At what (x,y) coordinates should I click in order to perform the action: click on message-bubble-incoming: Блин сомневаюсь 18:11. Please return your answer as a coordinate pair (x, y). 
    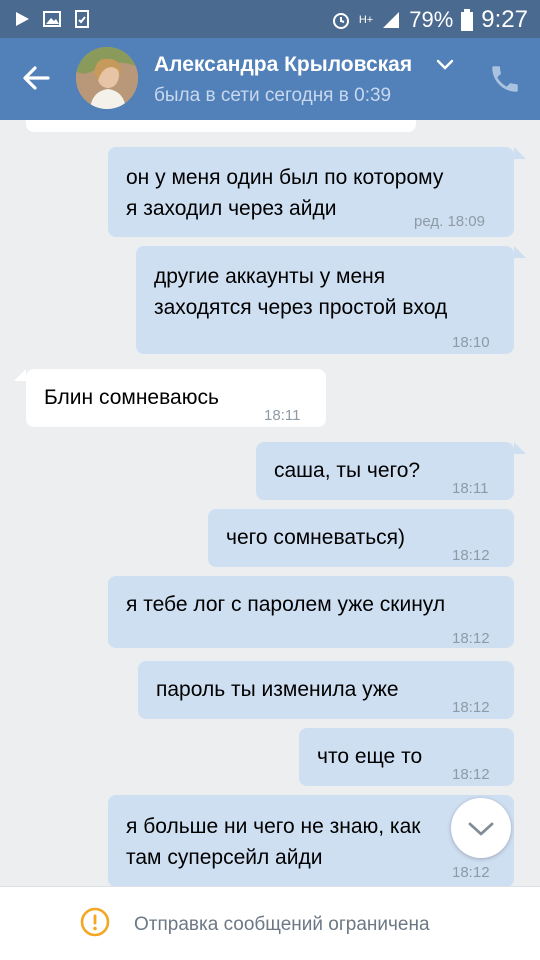
    Looking at the image, I should click on (176, 398).